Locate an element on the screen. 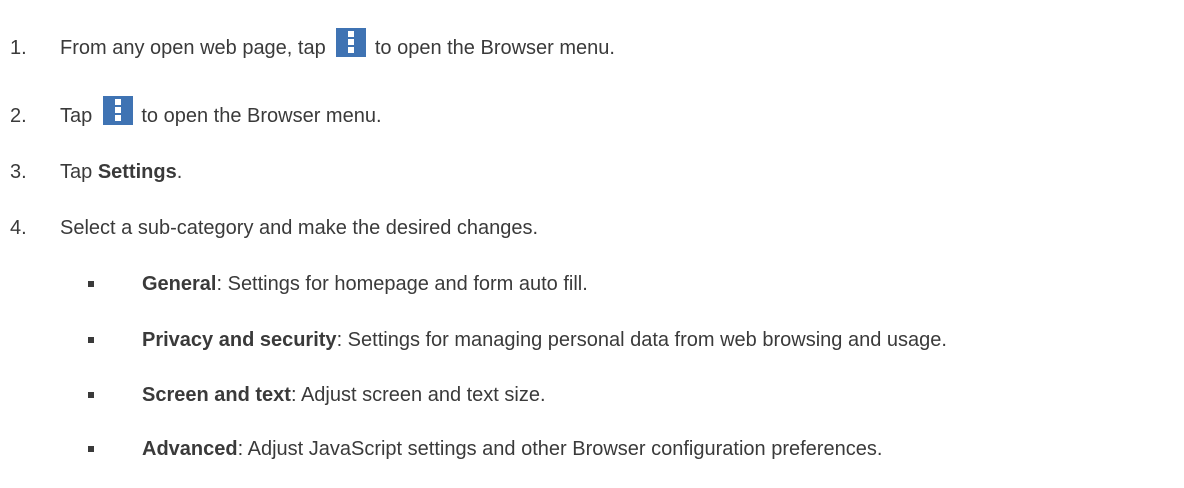  sub-item-title: Privacy and security is located at coordinates (239, 339).